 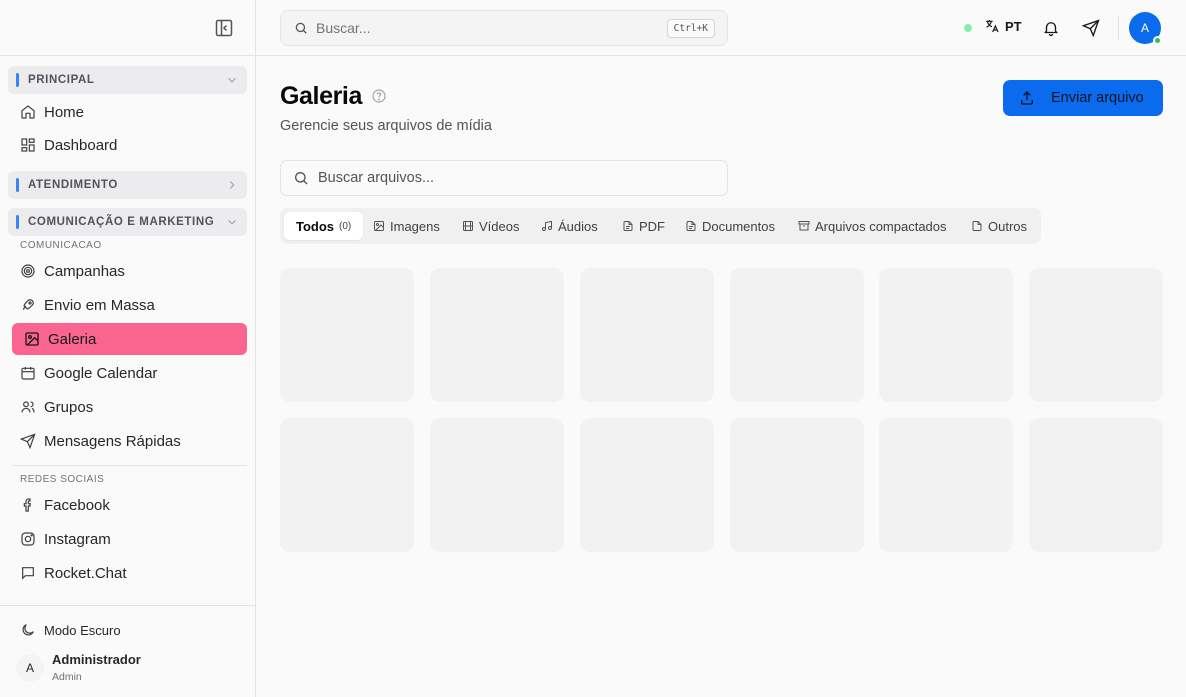 What do you see at coordinates (1013, 26) in the screenshot?
I see `language-label: PT` at bounding box center [1013, 26].